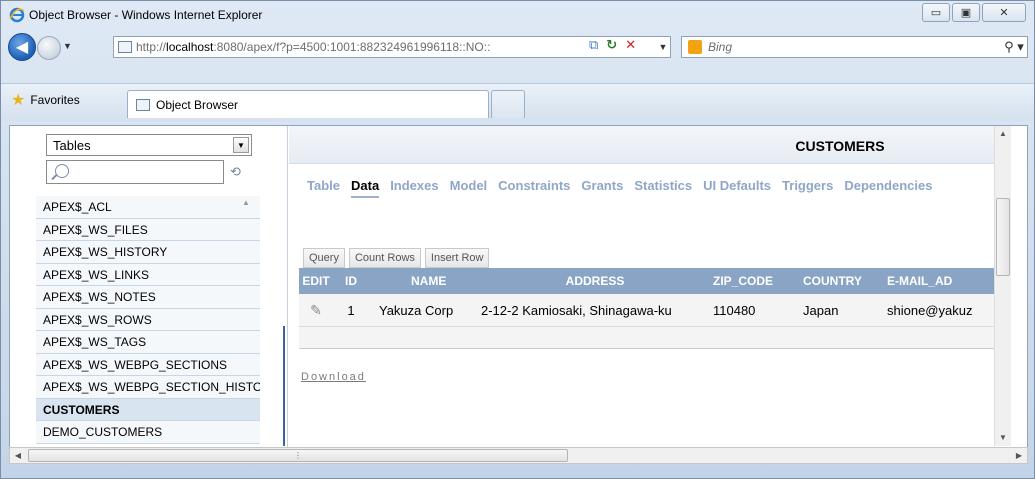 The width and height of the screenshot is (1035, 479). I want to click on refresh-icon: ↻, so click(611, 45).